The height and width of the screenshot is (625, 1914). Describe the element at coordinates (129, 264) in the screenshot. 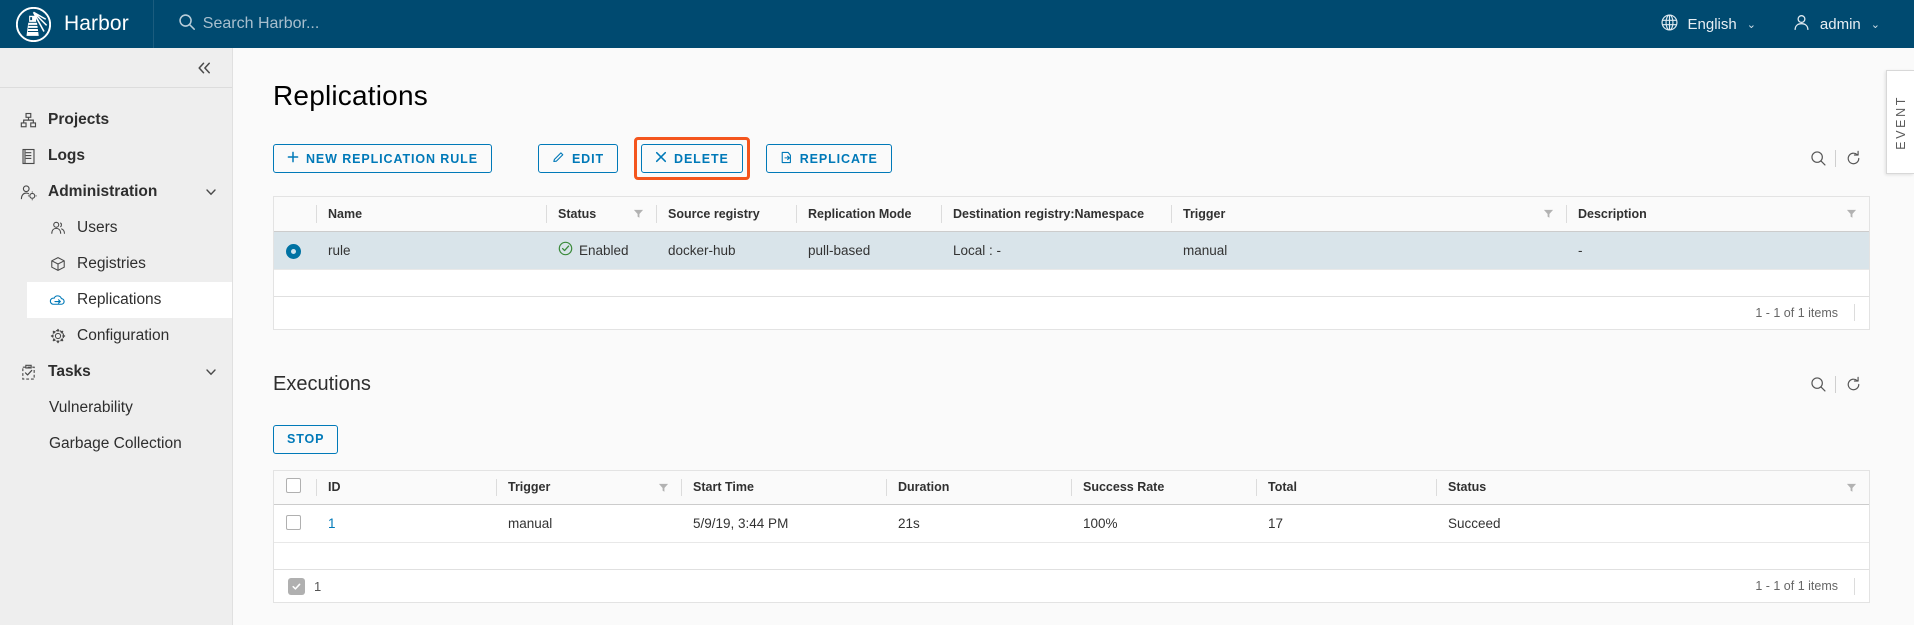

I see `sidebar-item-registries: Registries` at that location.